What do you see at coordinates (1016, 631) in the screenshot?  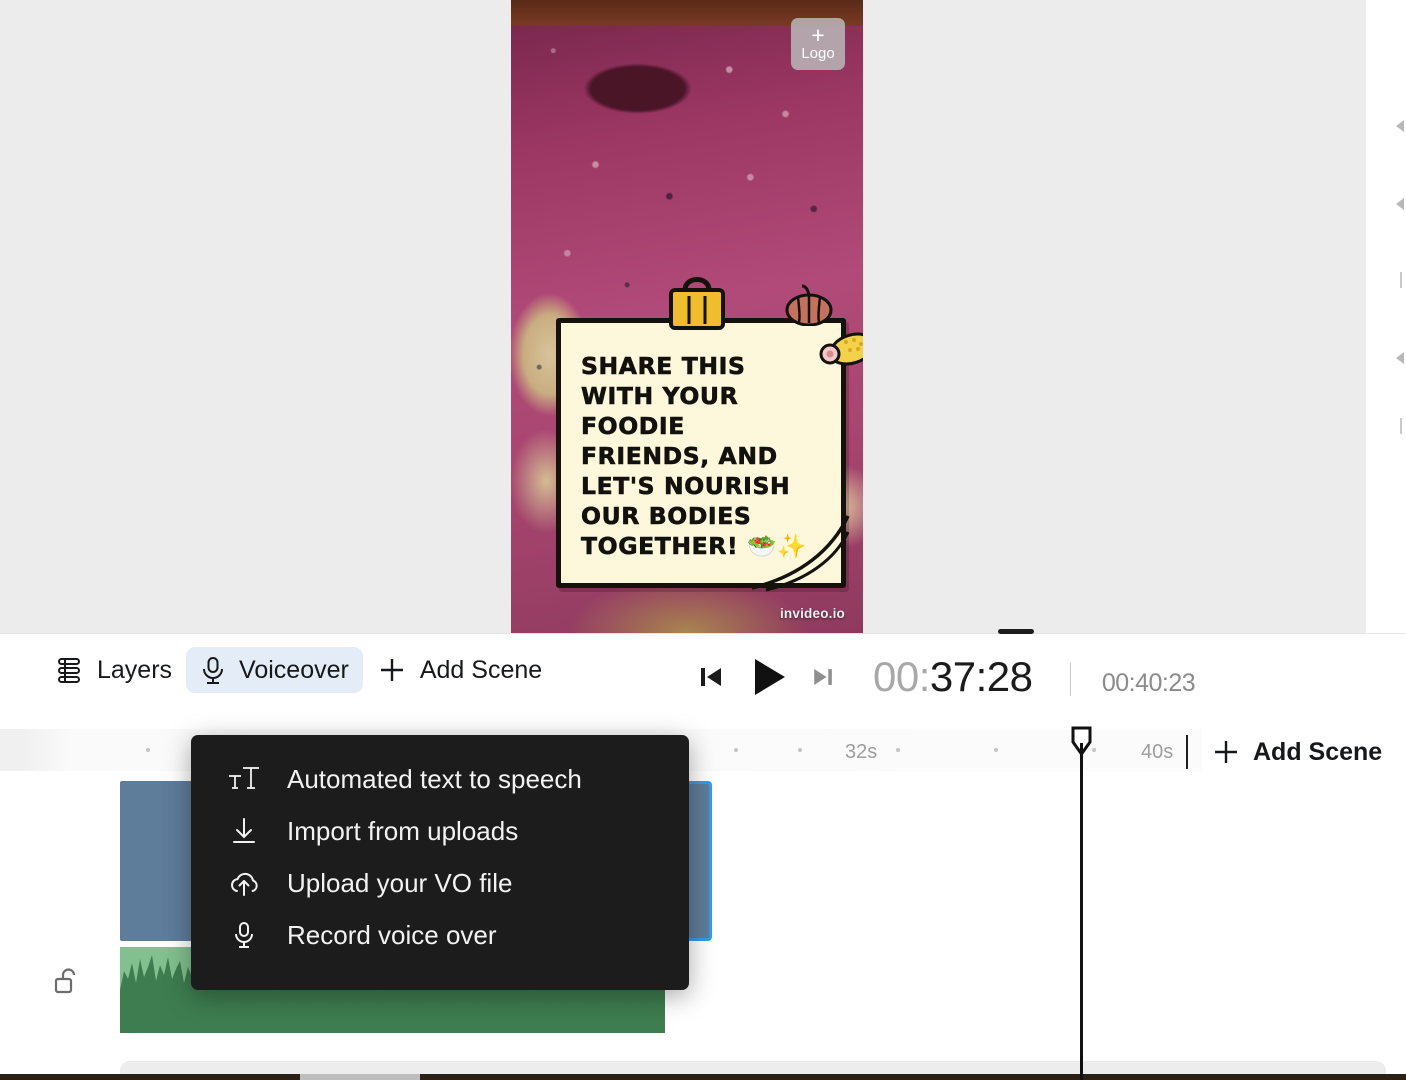 I see `panel-resize-handle` at bounding box center [1016, 631].